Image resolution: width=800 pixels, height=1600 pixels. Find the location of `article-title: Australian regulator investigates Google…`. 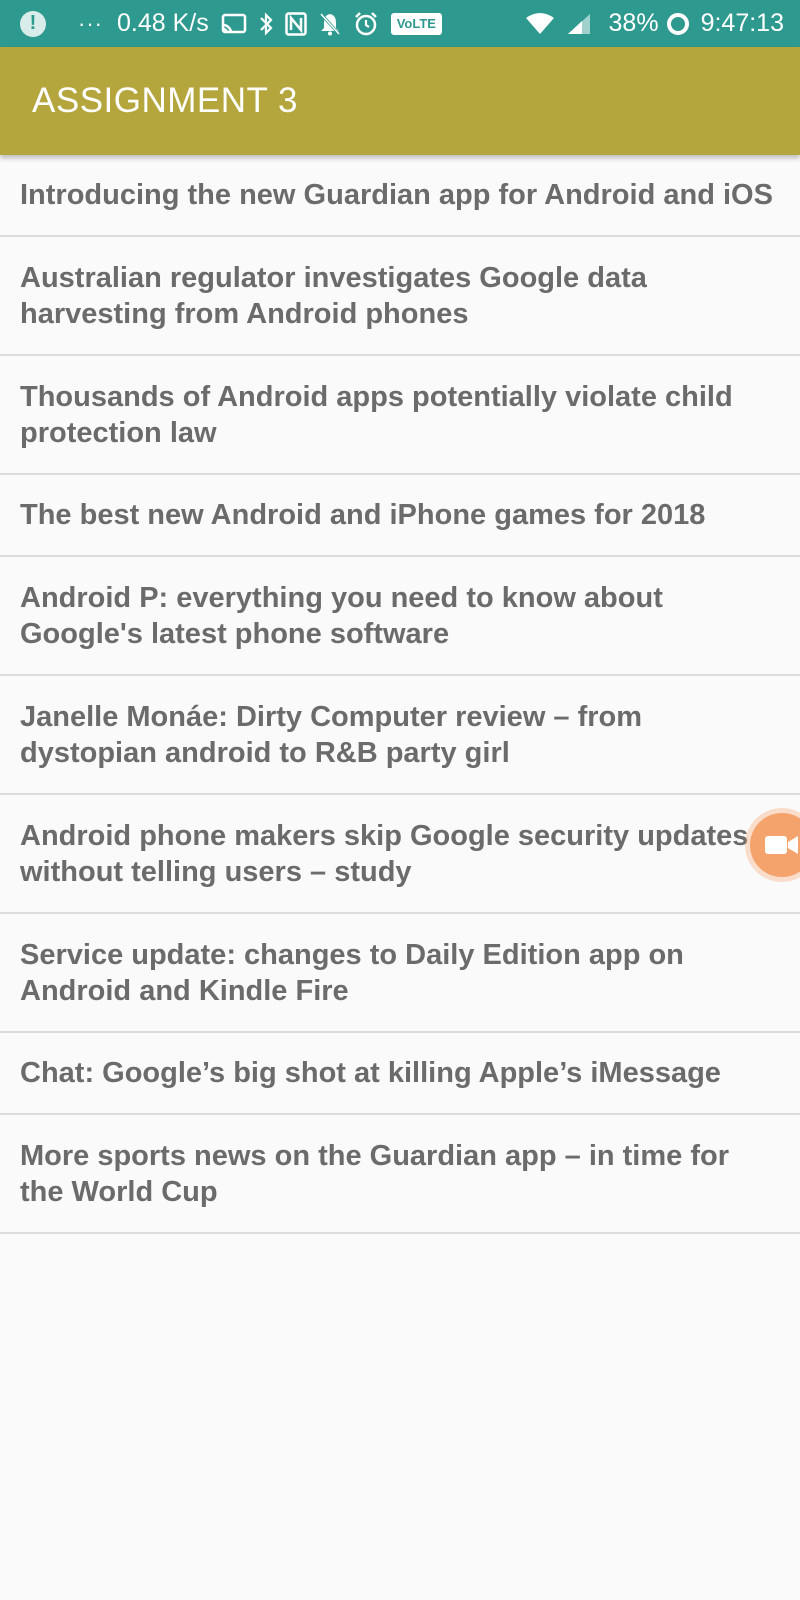

article-title: Australian regulator investigates Google… is located at coordinates (333, 295).